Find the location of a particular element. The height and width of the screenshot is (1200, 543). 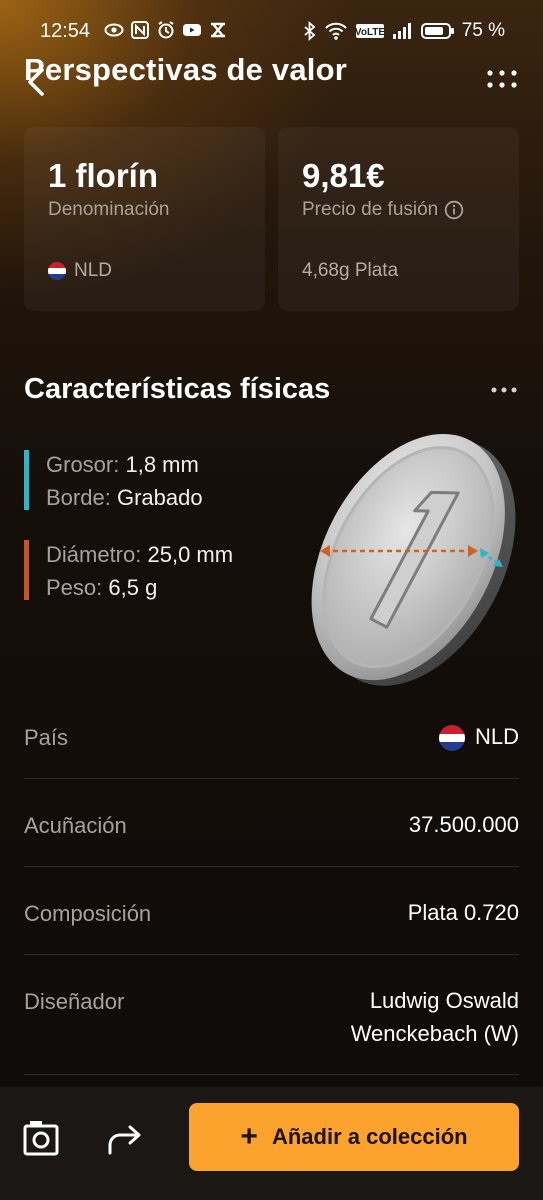

detail-key-country: País is located at coordinates (46, 737).